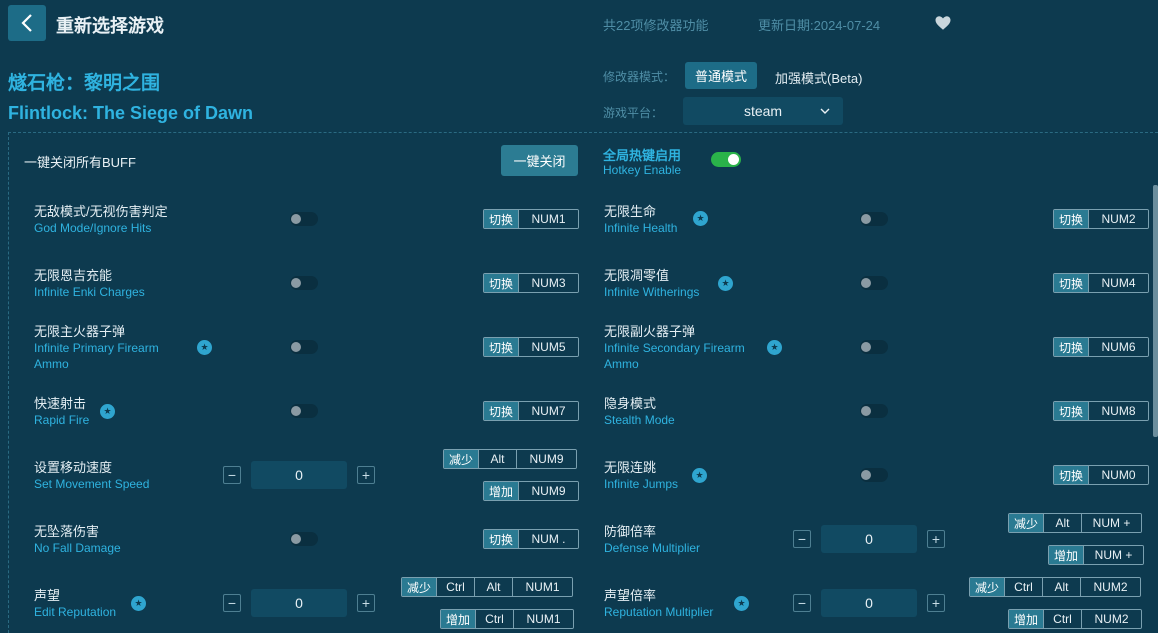  Describe the element at coordinates (637, 275) in the screenshot. I see `cheat-name-cn: 无限凋零值` at that location.